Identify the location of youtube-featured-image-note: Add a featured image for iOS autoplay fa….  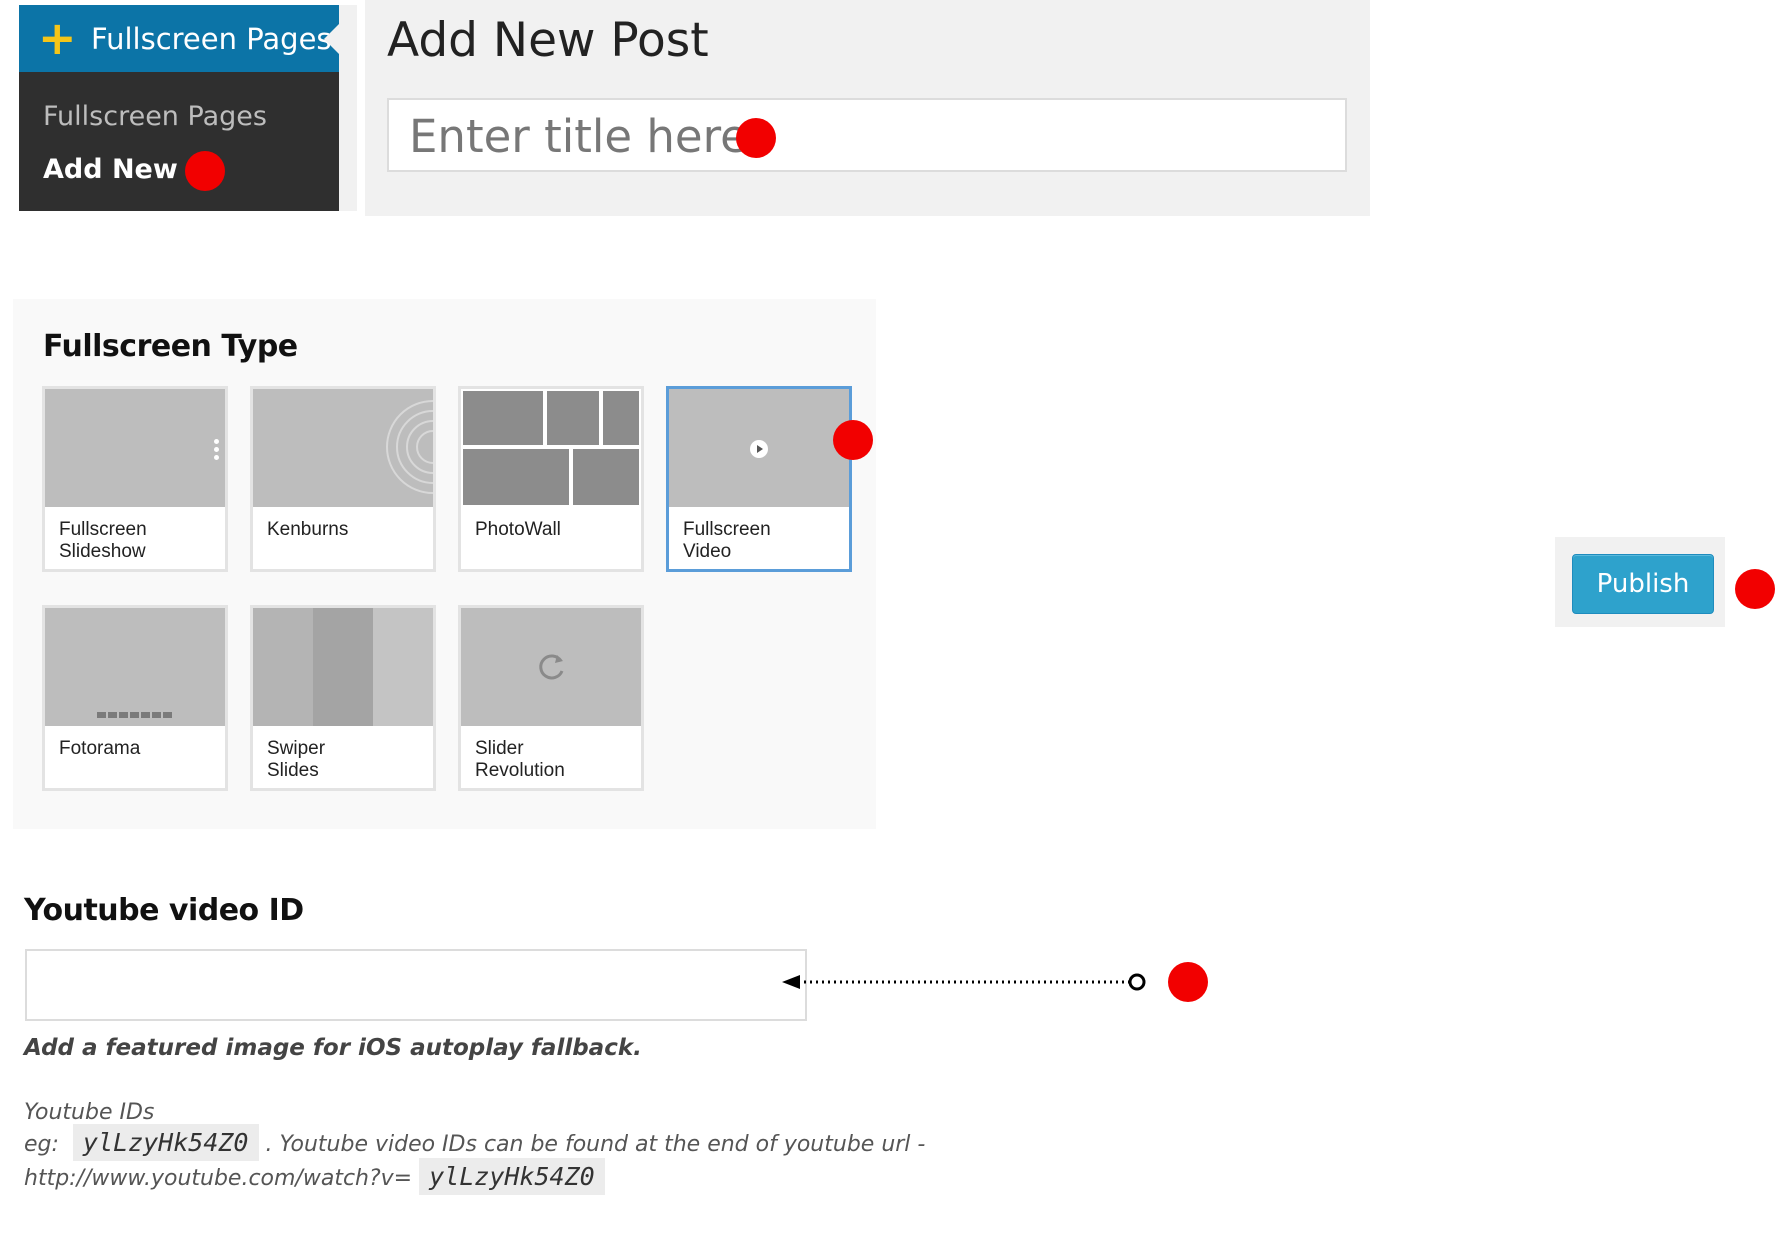
(333, 1048).